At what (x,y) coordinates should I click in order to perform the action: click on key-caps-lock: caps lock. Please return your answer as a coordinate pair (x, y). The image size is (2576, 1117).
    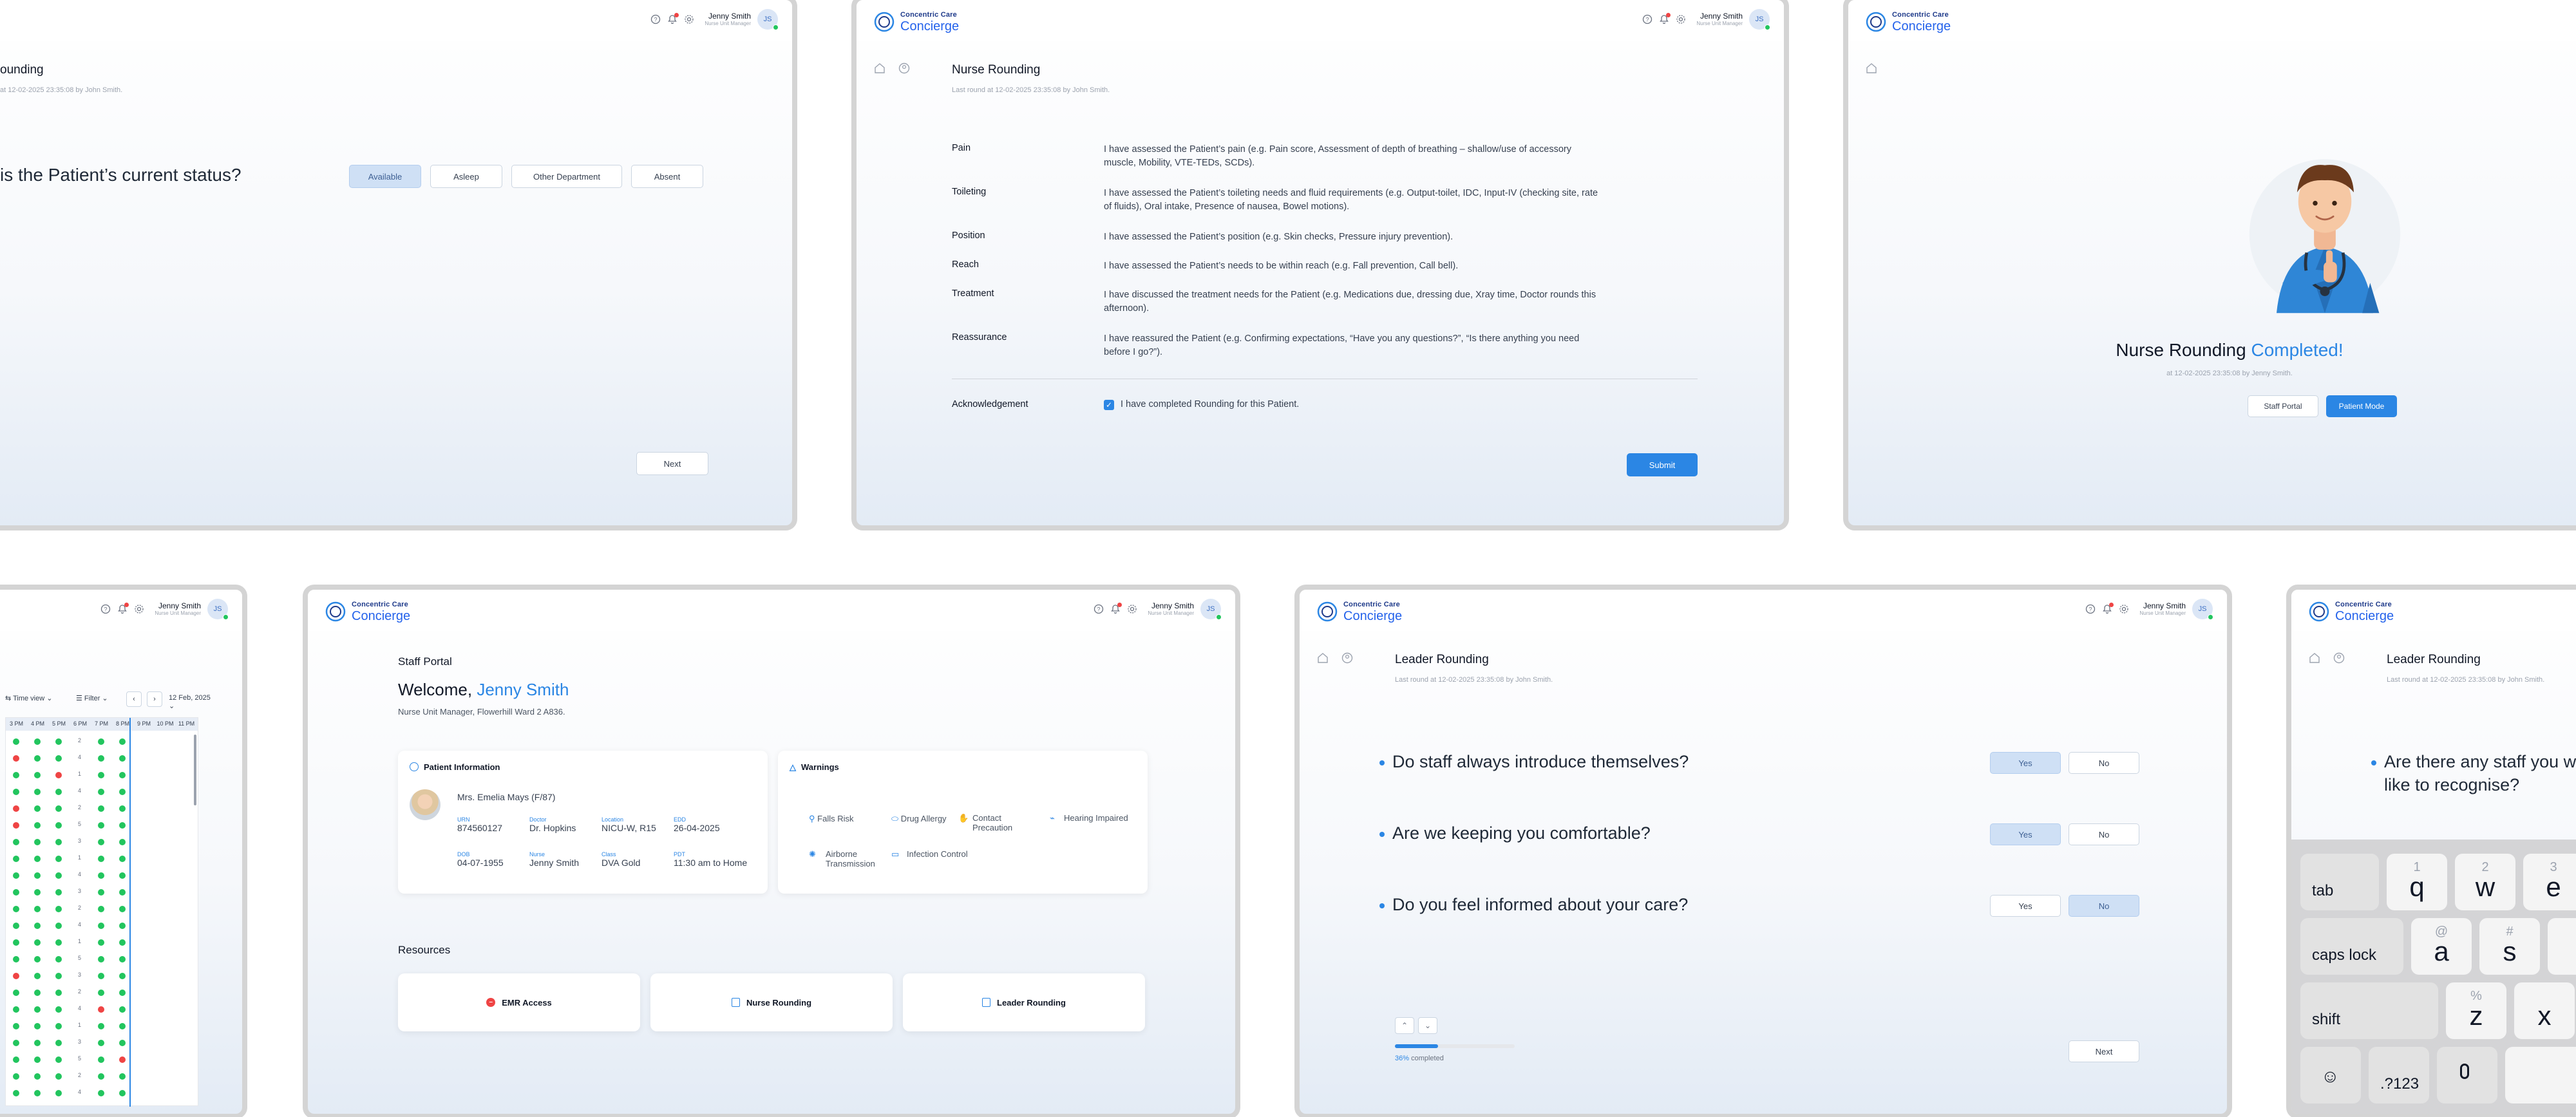
    Looking at the image, I should click on (2351, 946).